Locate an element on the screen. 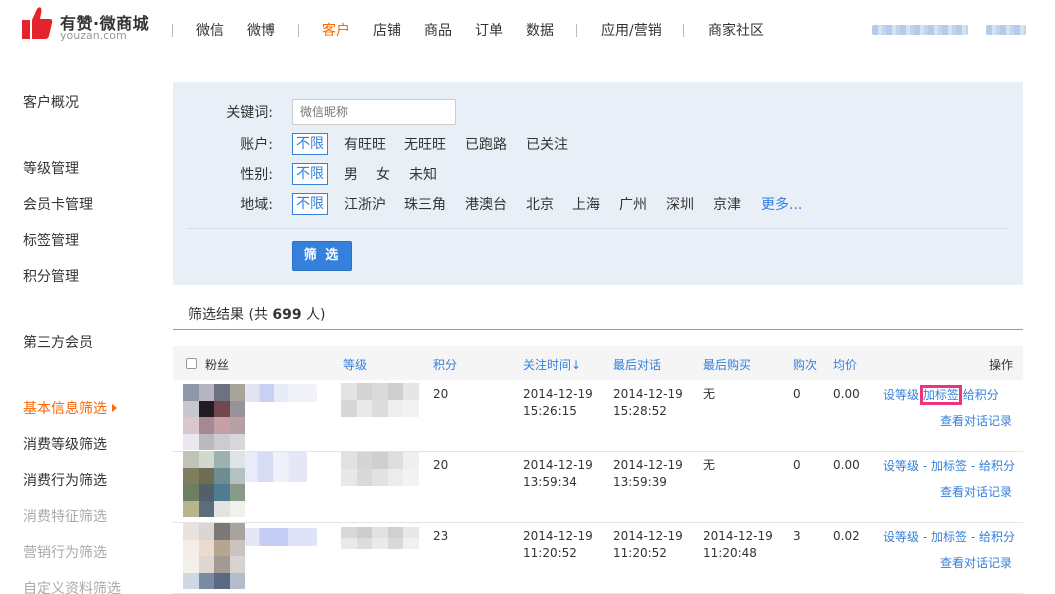  sidebar-item-marketing-behavior-filter: 营销行为筛选 is located at coordinates (65, 552).